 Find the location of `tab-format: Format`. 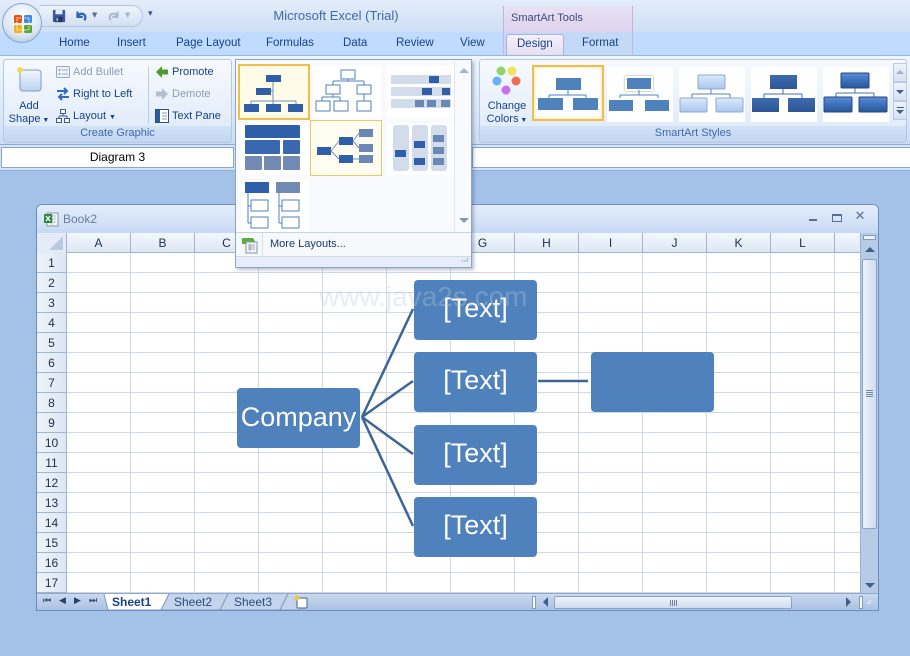

tab-format: Format is located at coordinates (600, 43).